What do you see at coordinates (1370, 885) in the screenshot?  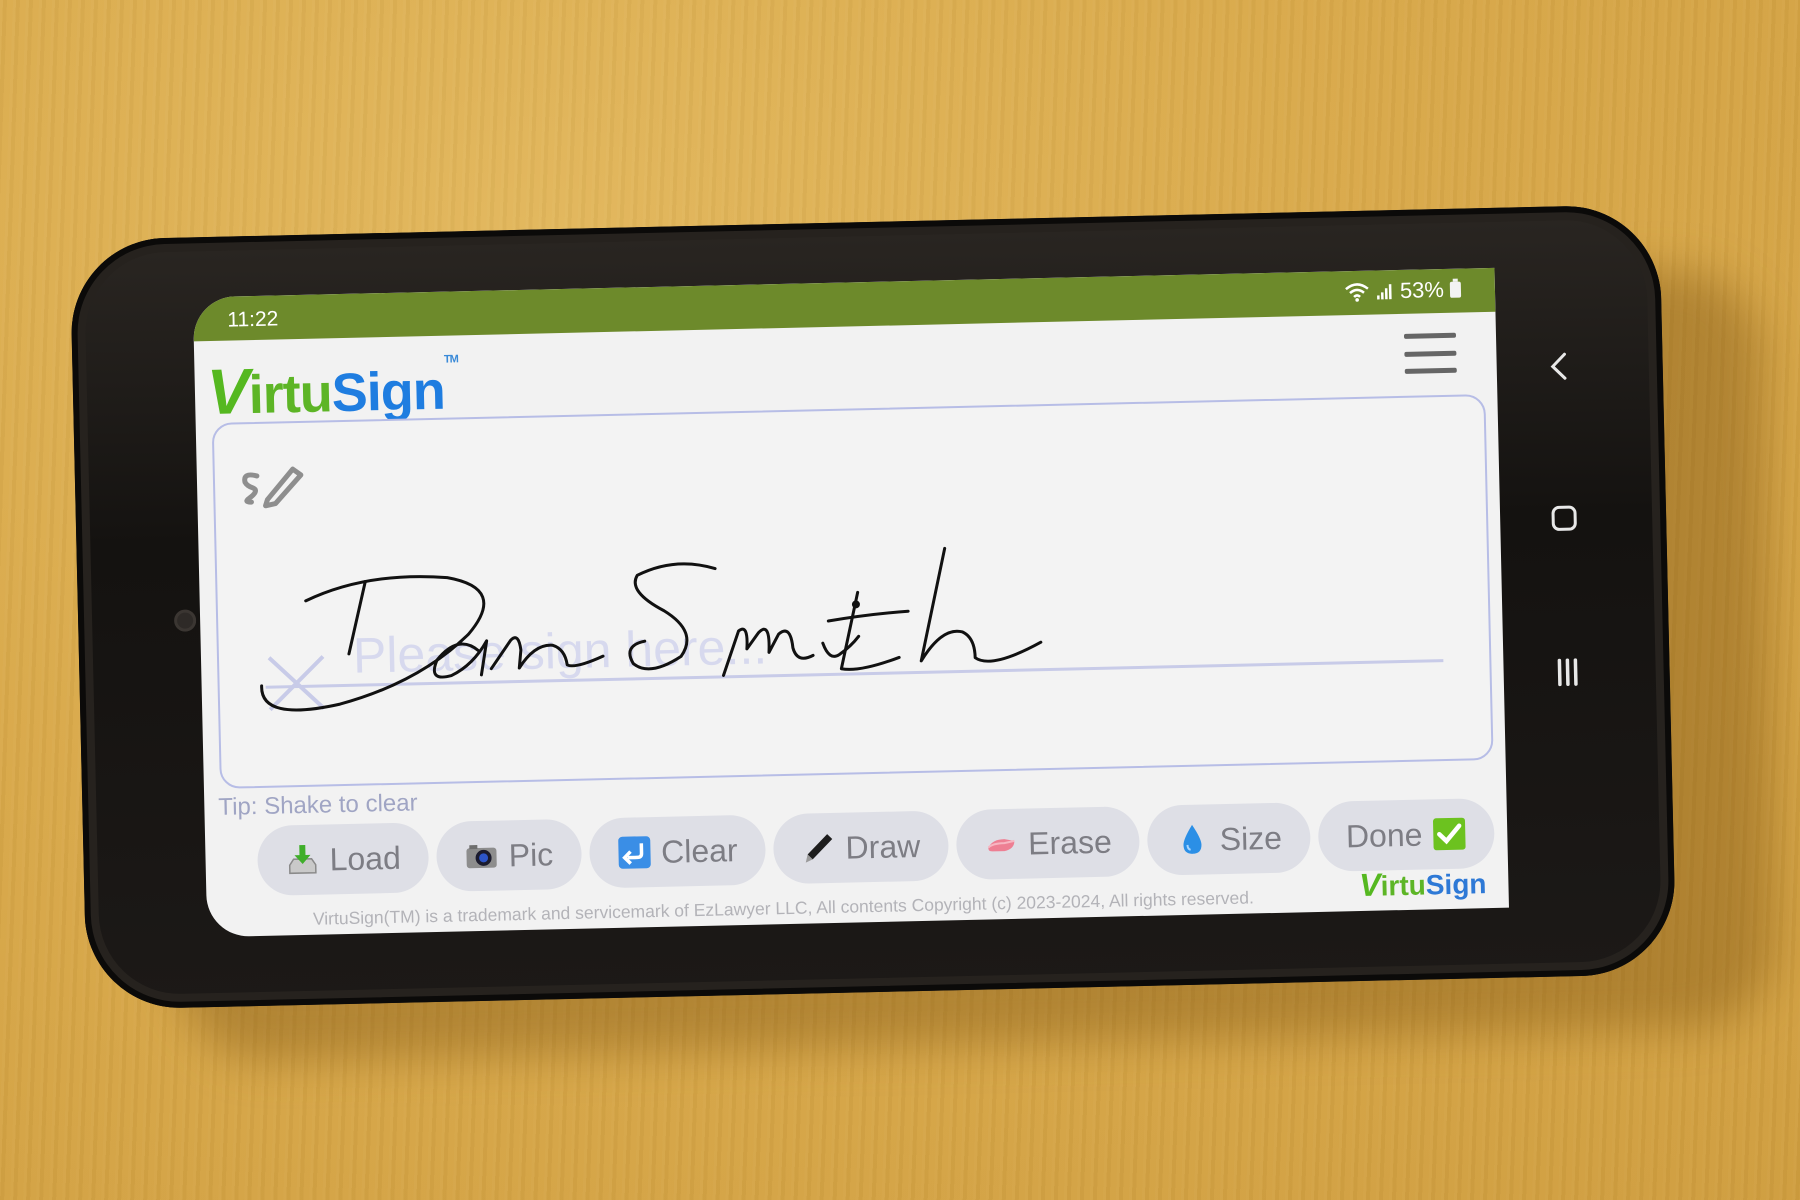 I see `footer-logo-v: V` at bounding box center [1370, 885].